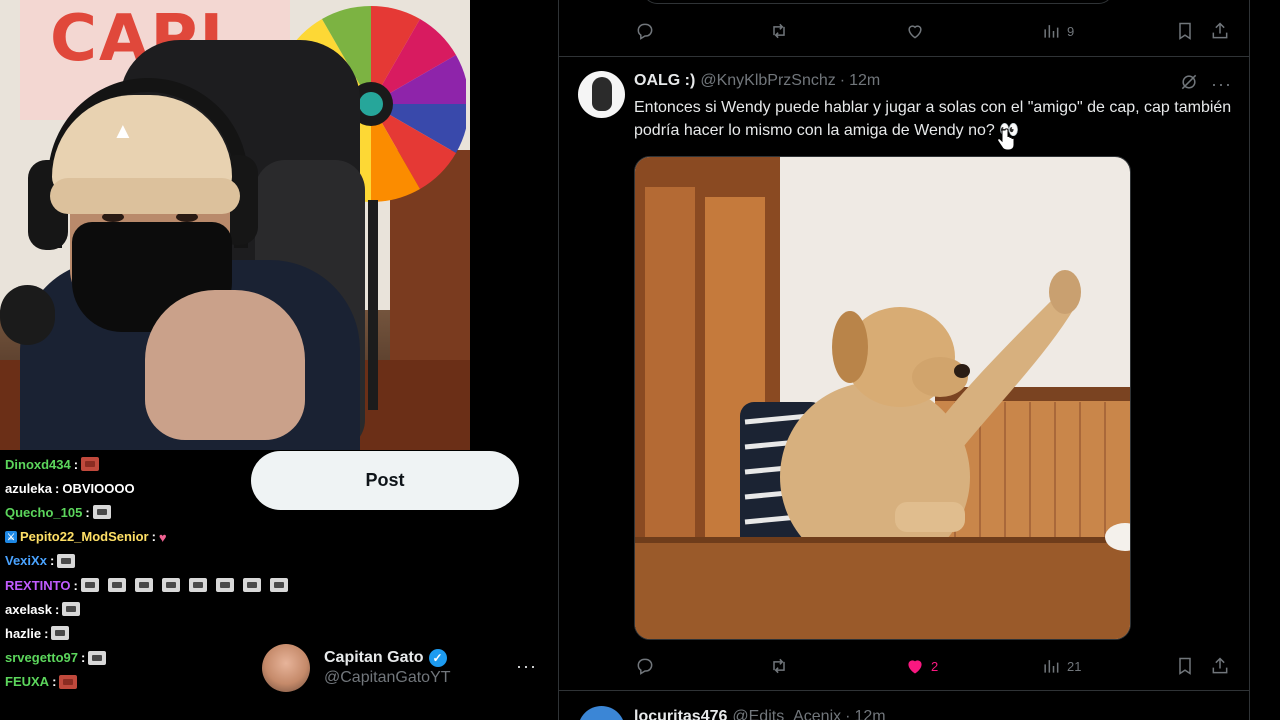 The image size is (1280, 720). I want to click on account-name: Capitan Gato, so click(374, 657).